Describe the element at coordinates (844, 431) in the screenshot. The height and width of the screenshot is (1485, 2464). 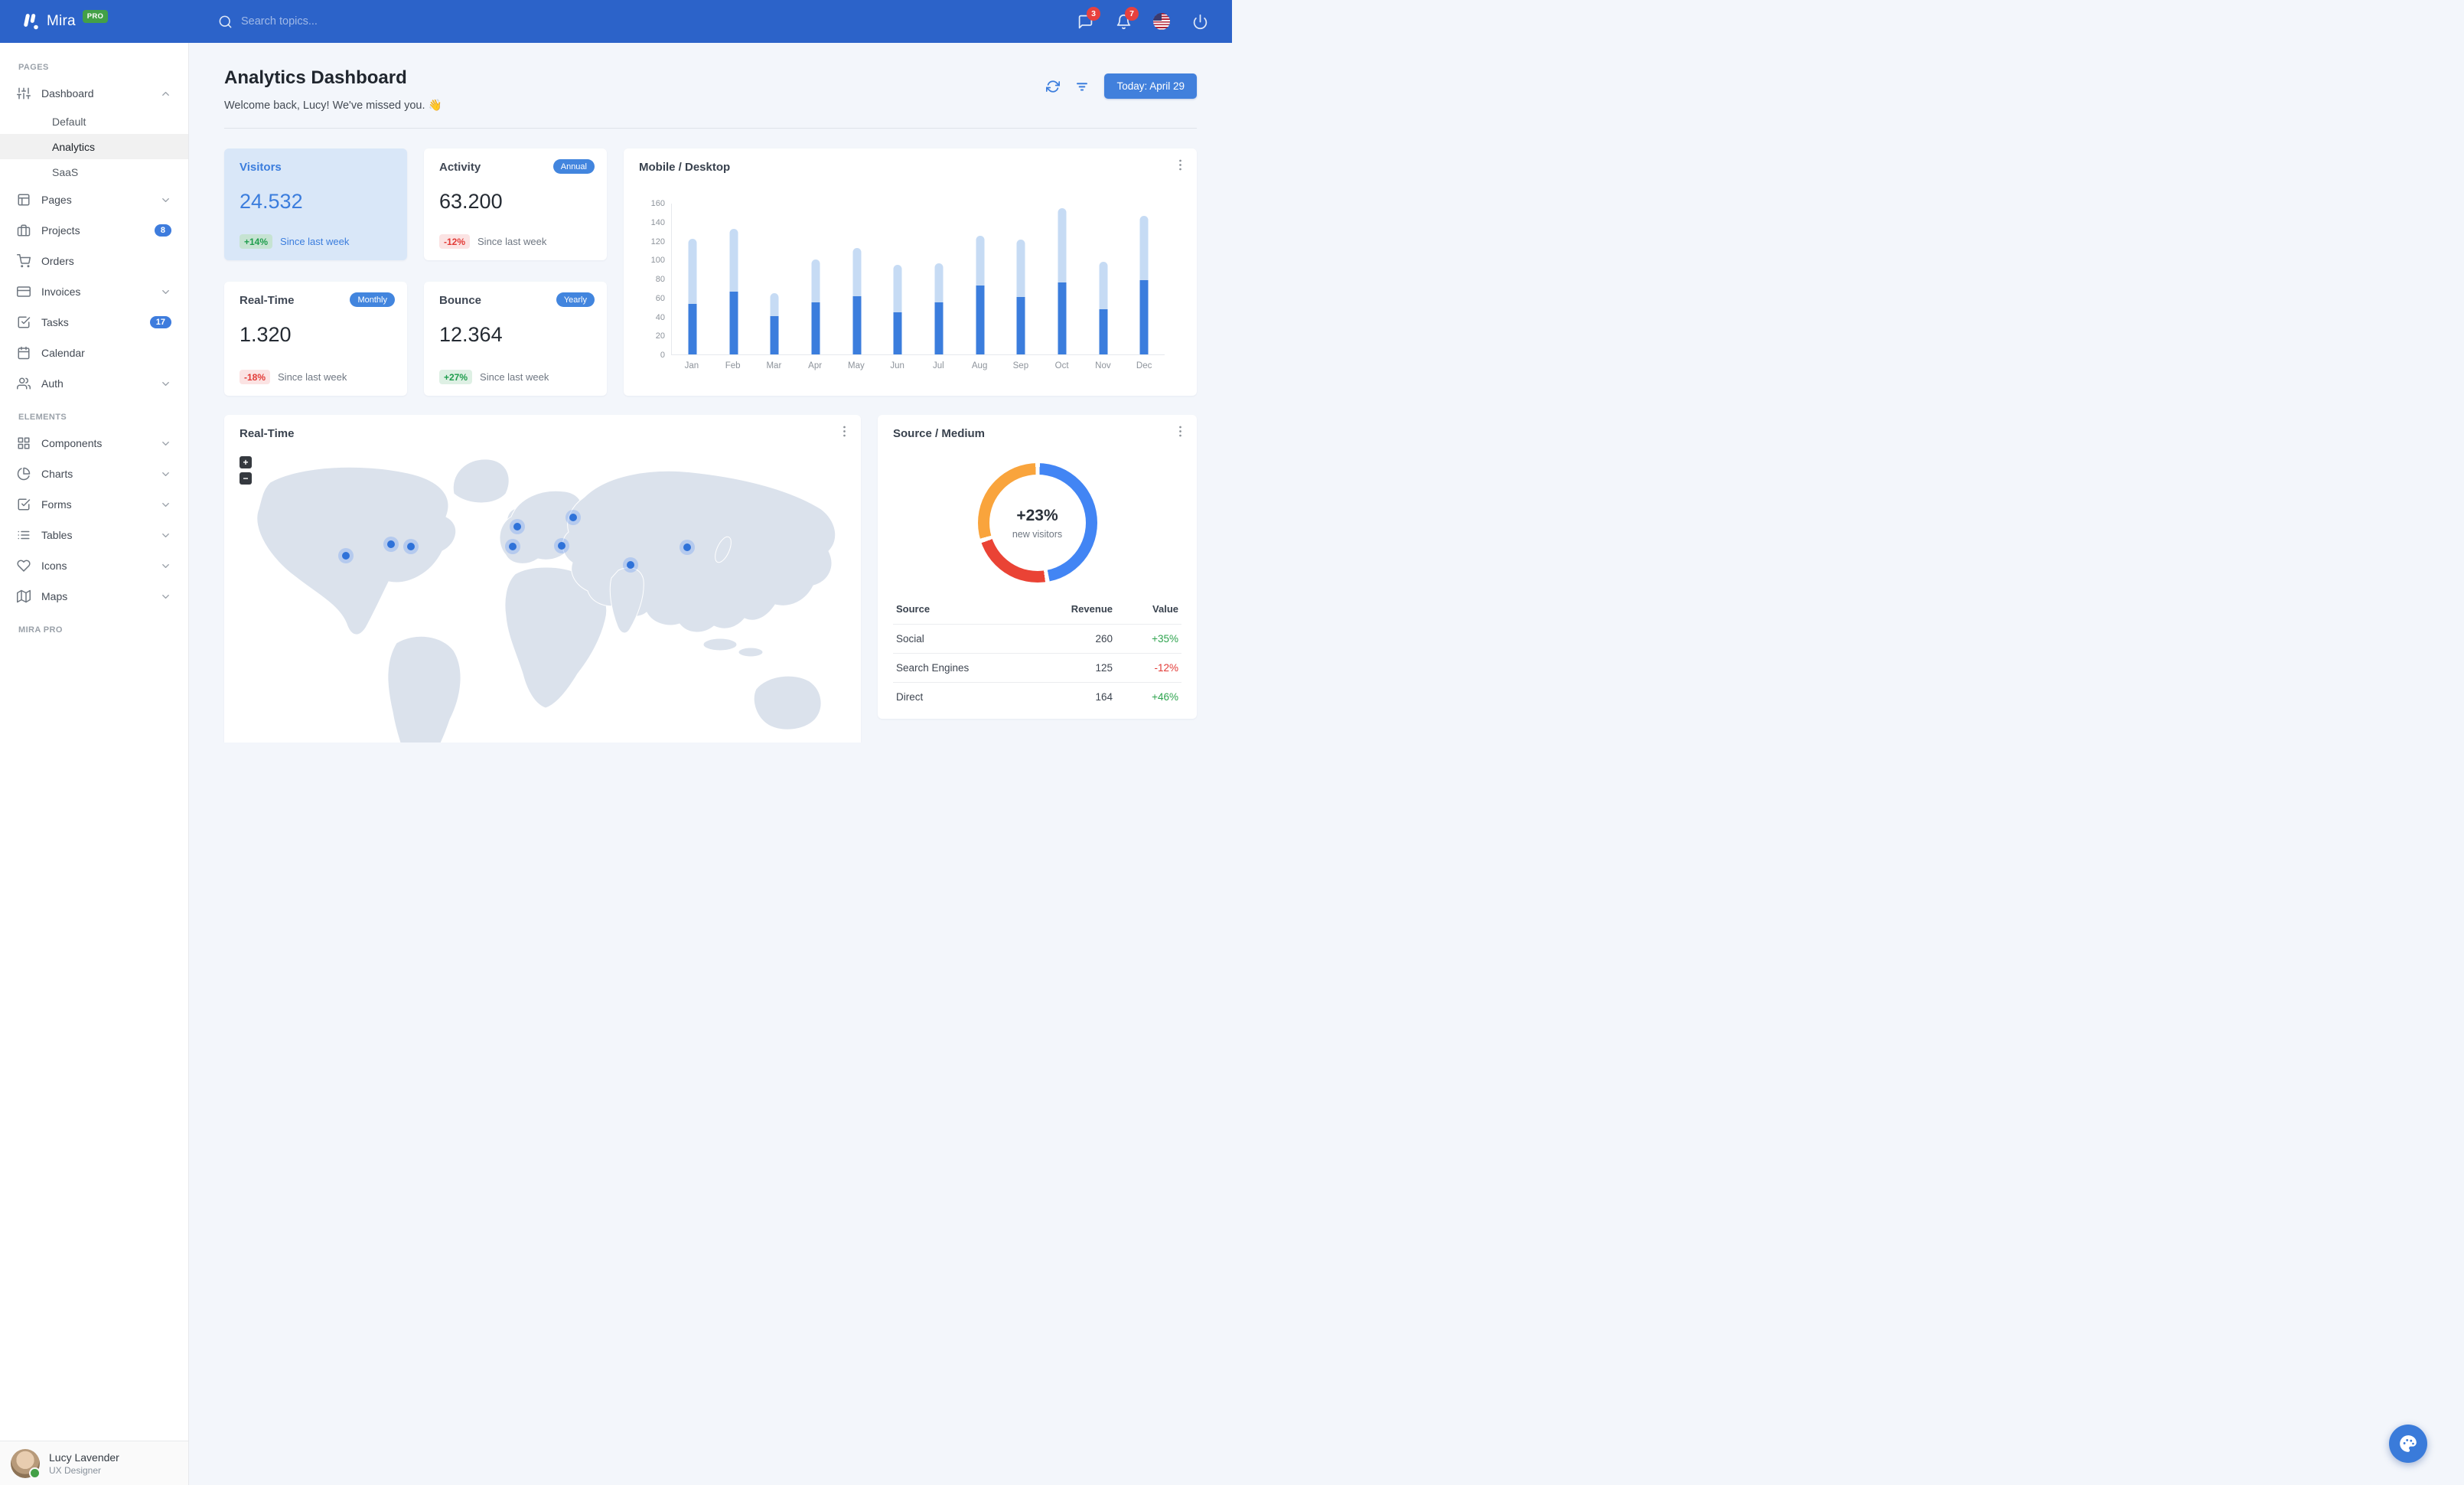
I see `map-menu-button` at that location.